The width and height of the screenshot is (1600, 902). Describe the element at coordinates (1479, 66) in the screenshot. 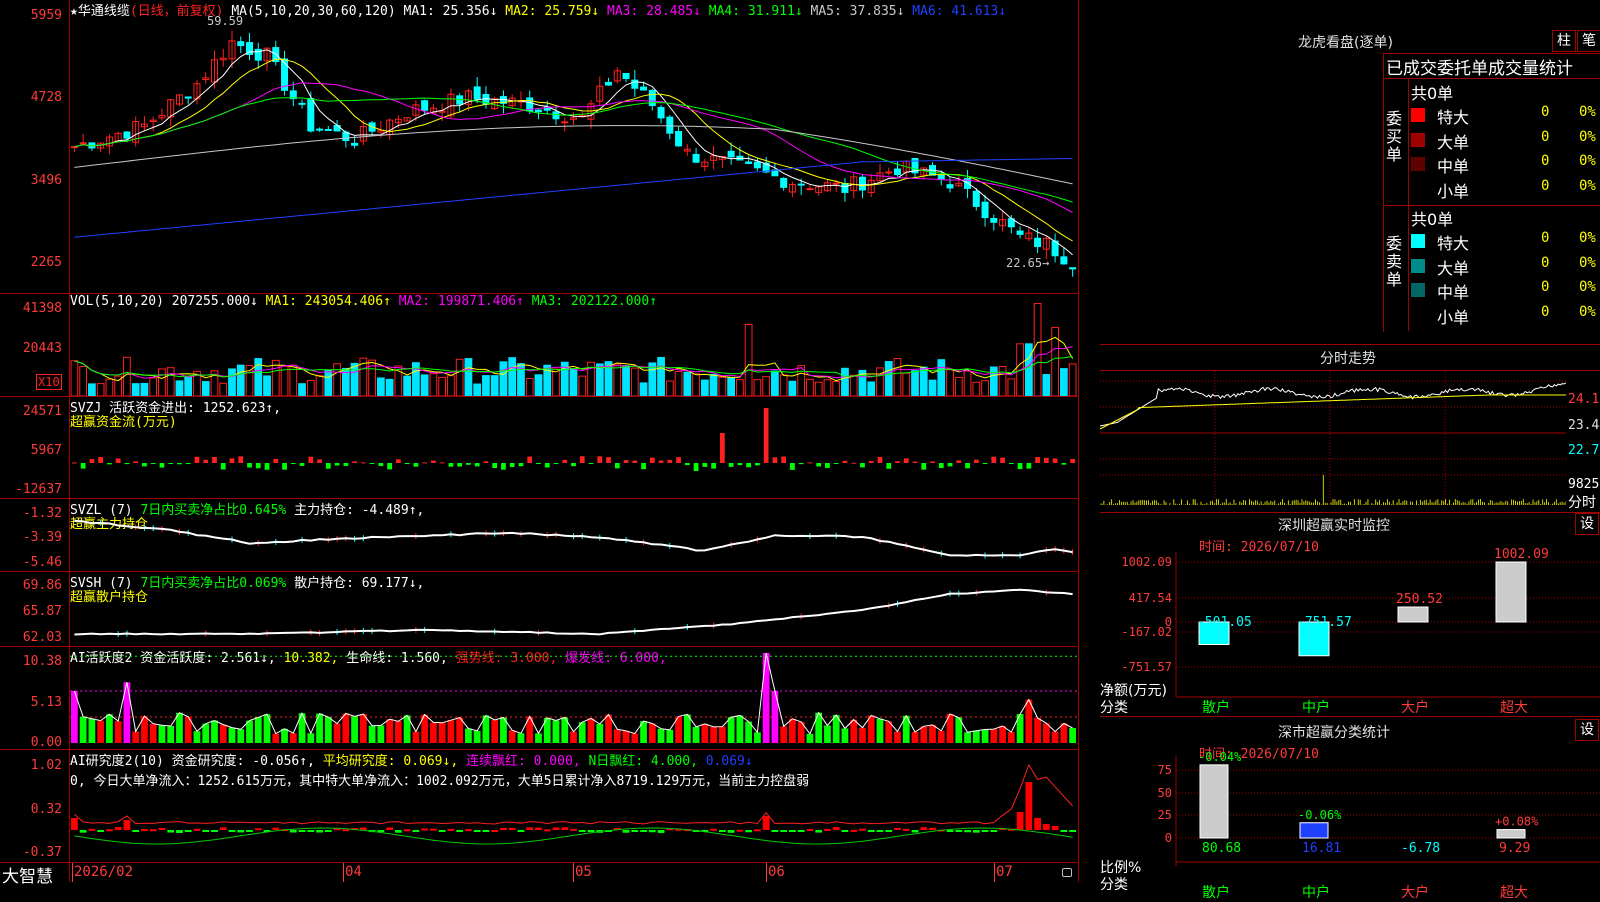

I see `stats-tabs: 已成交委托单成交量统计` at that location.